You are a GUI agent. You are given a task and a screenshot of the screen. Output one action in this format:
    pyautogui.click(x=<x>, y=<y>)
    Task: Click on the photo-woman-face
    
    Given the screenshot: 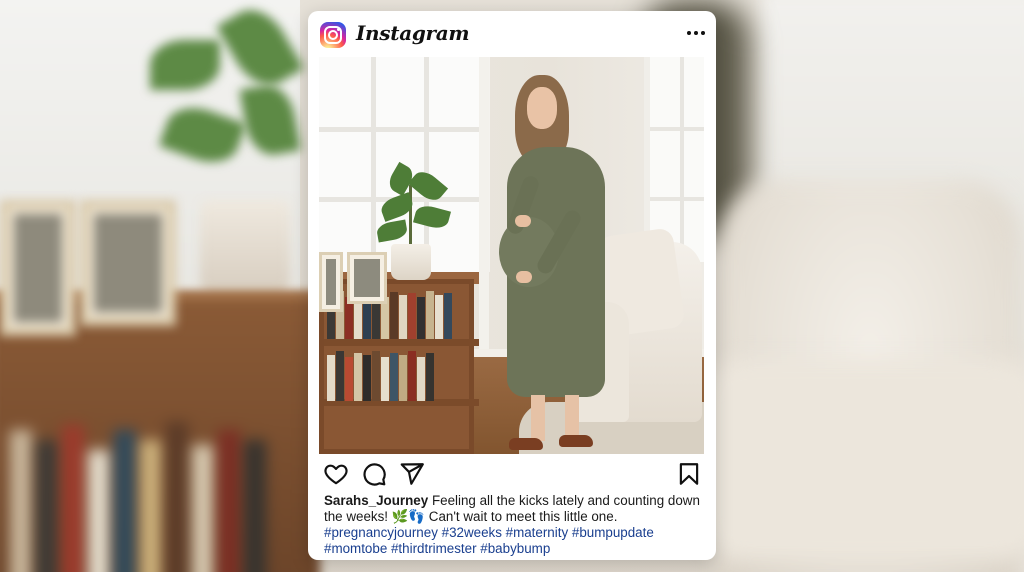 What is the action you would take?
    pyautogui.click(x=542, y=108)
    